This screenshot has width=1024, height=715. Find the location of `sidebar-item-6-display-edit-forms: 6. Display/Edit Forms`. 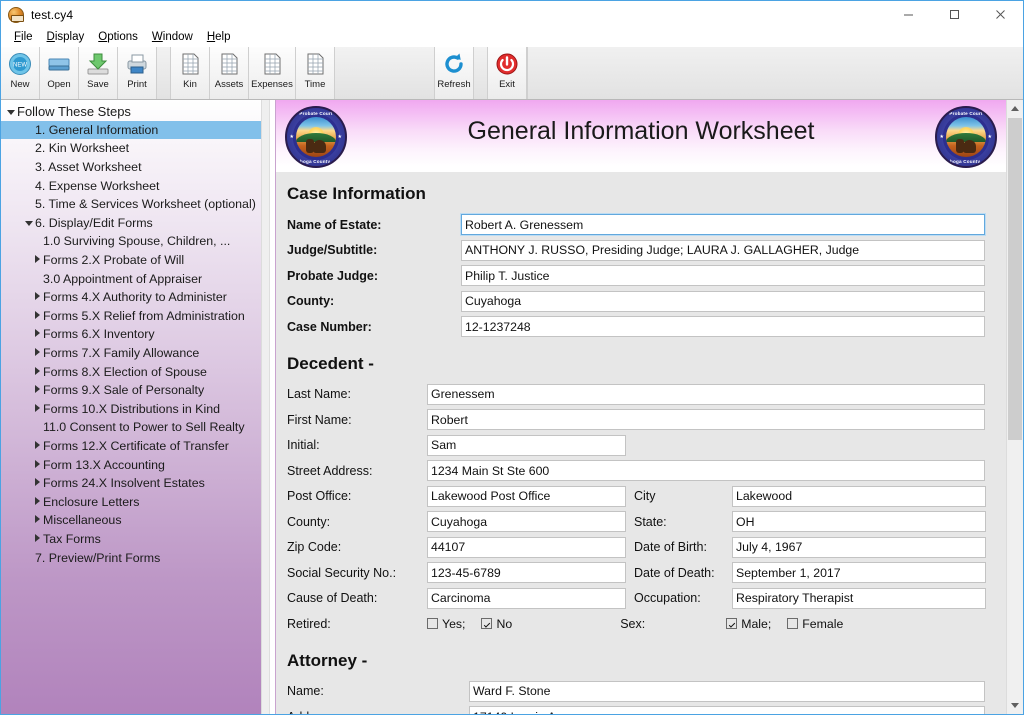

sidebar-item-6-display-edit-forms: 6. Display/Edit Forms is located at coordinates (135, 223).